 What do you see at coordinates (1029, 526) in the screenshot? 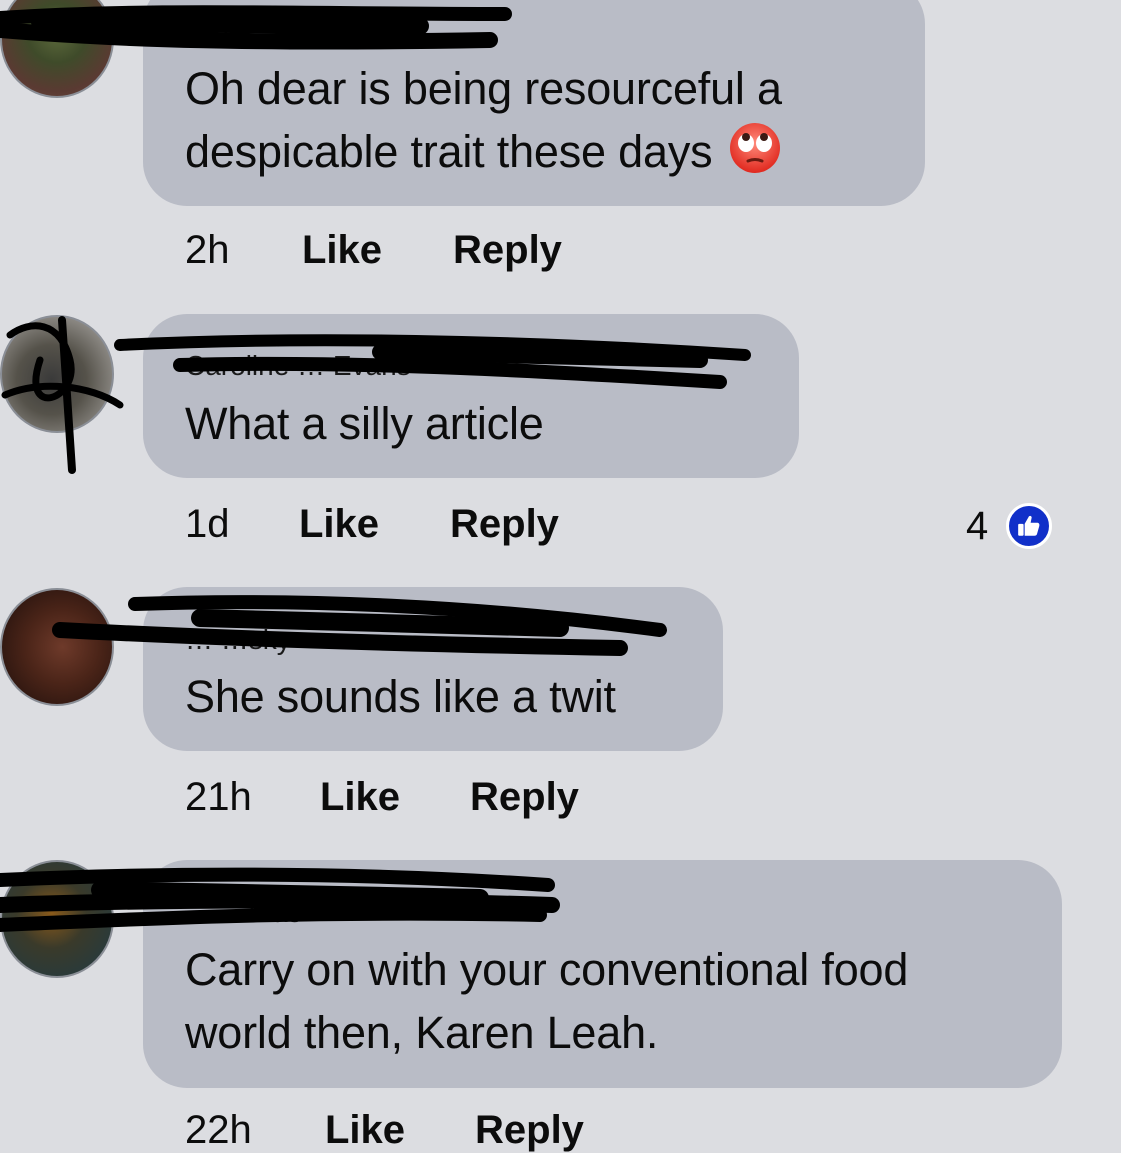
I see `thumbs-up-icon` at bounding box center [1029, 526].